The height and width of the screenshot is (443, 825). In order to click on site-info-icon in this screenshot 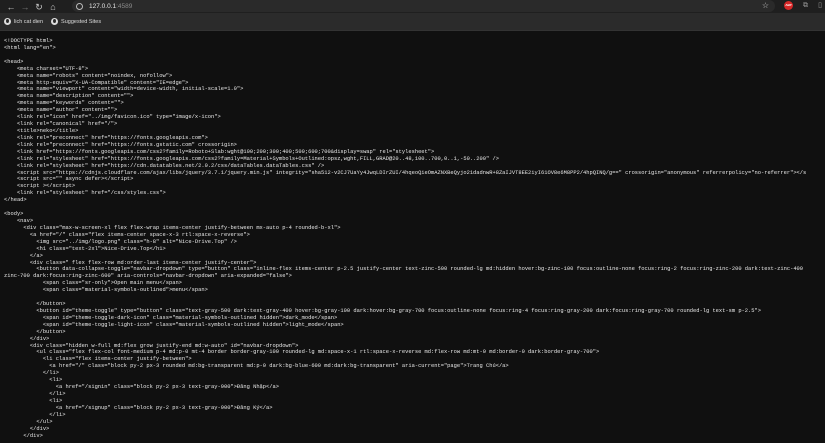, I will do `click(79, 6)`.